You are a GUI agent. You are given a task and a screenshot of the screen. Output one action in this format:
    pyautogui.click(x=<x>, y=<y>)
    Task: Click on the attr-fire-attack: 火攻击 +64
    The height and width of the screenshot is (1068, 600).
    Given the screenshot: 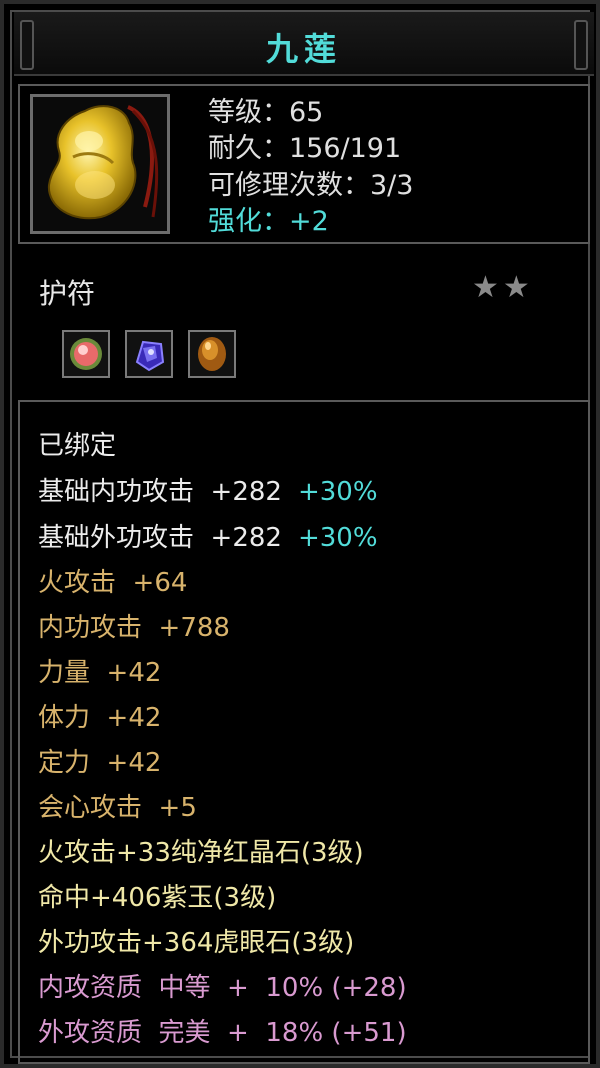 What is the action you would take?
    pyautogui.click(x=113, y=583)
    